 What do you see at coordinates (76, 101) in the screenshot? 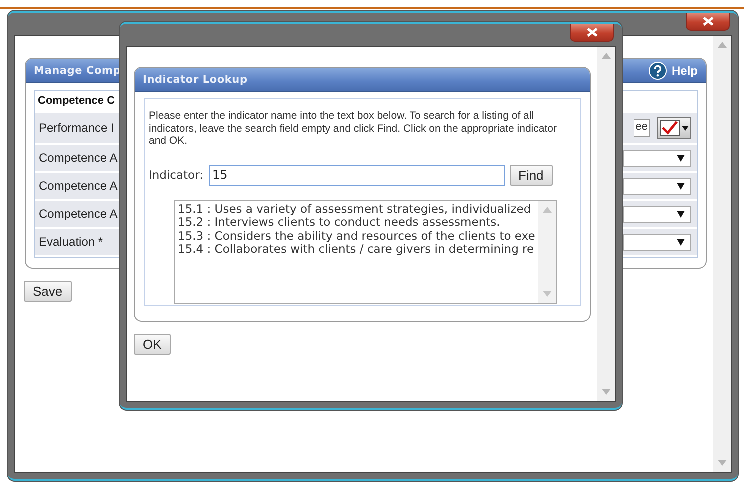
I see `form-heading: Competence C` at bounding box center [76, 101].